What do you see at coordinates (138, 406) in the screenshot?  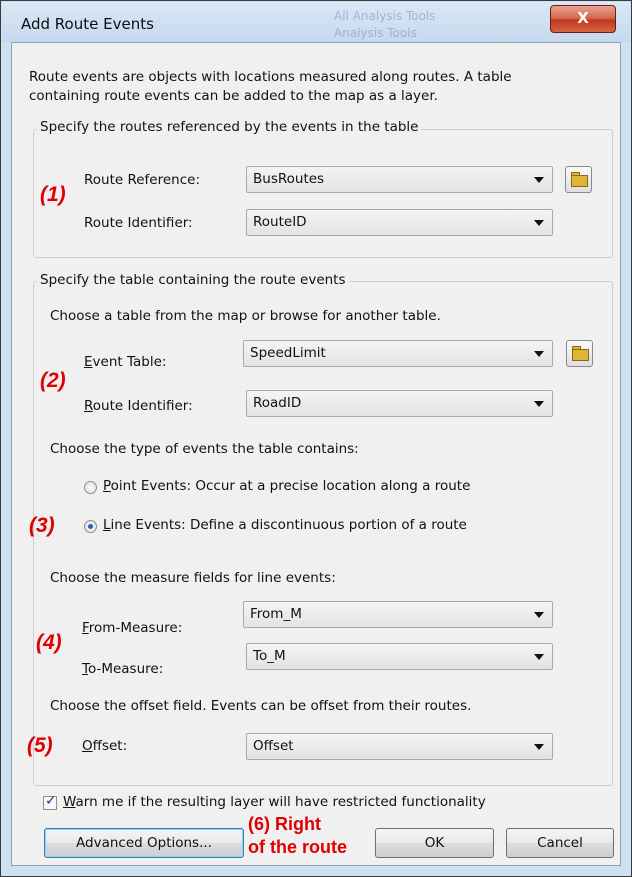 I see `event-route-identifier-label: Route Identifier:` at bounding box center [138, 406].